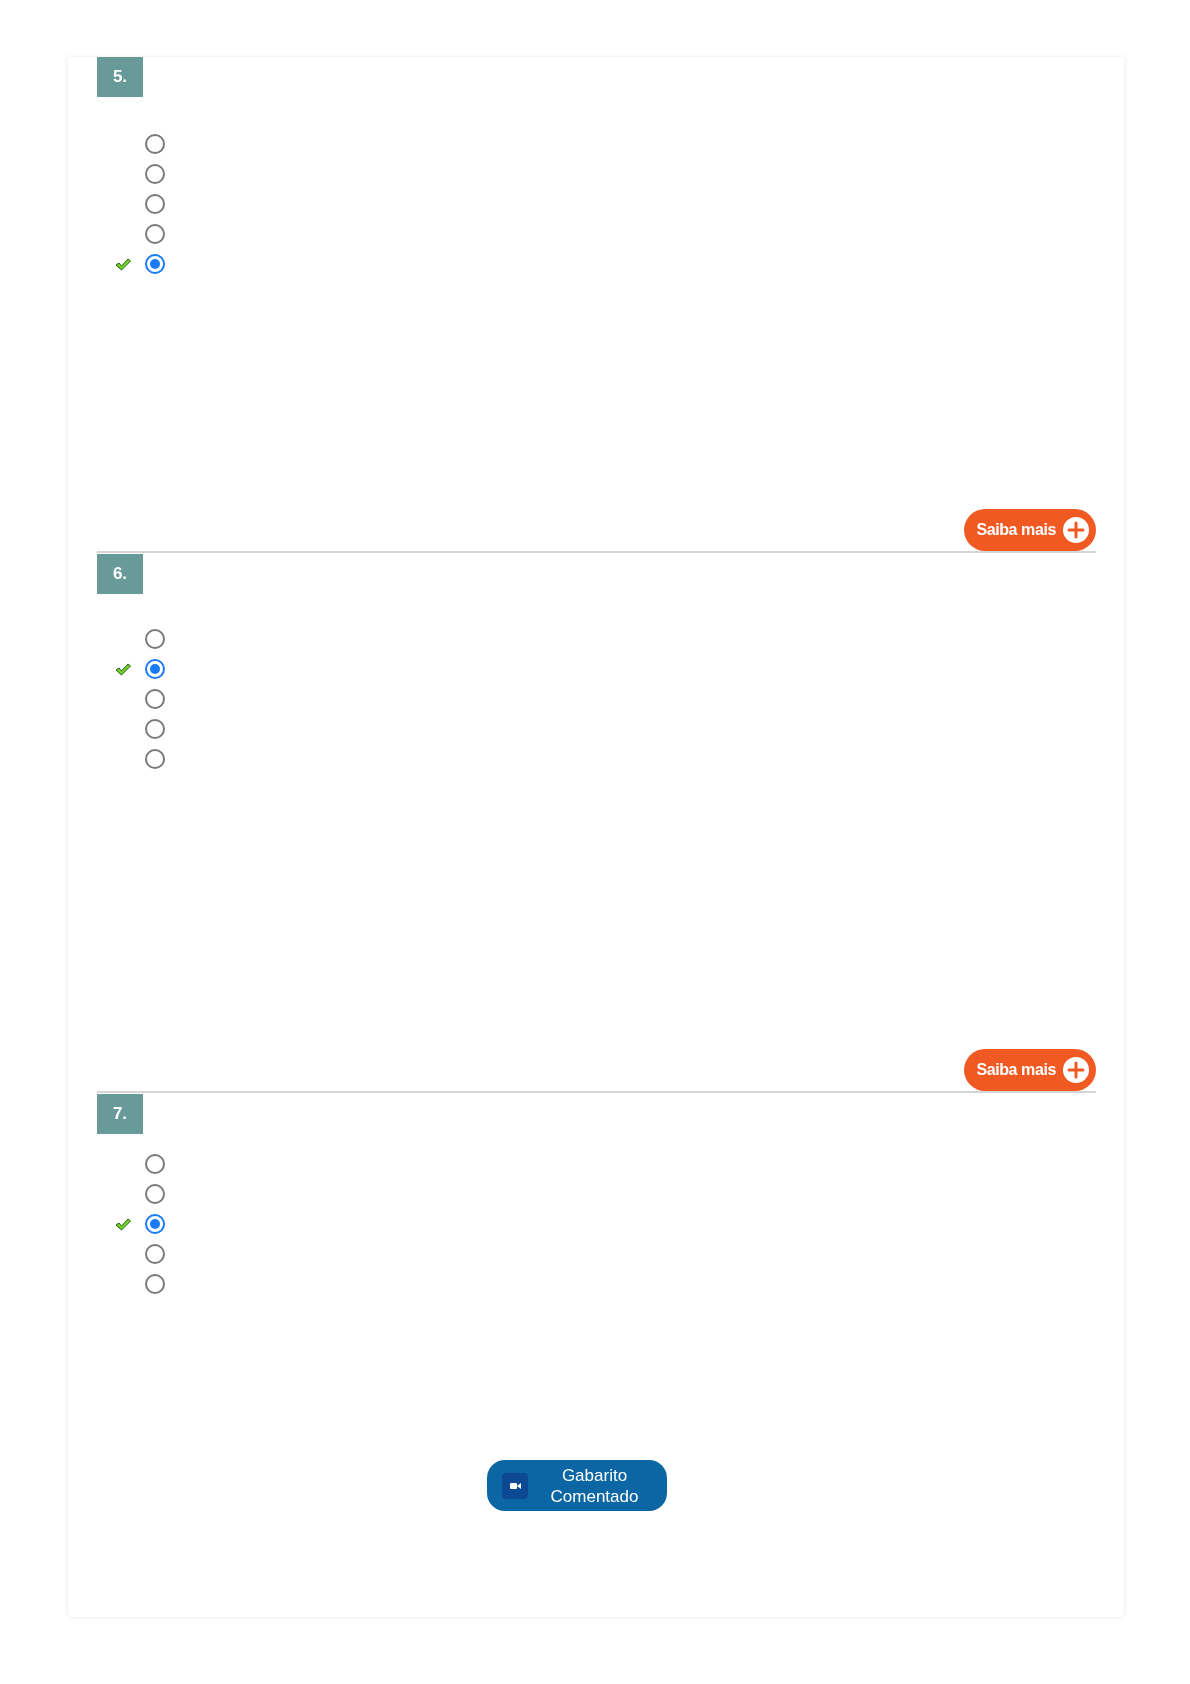 The width and height of the screenshot is (1190, 1684). I want to click on question-number: 7., so click(120, 1114).